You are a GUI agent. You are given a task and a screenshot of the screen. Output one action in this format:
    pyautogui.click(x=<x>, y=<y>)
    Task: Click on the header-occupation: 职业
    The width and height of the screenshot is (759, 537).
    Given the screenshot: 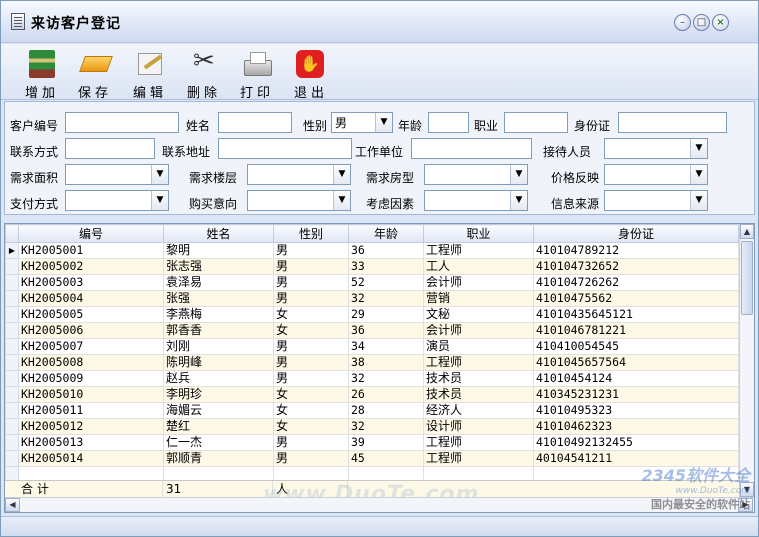 What is the action you would take?
    pyautogui.click(x=478, y=233)
    